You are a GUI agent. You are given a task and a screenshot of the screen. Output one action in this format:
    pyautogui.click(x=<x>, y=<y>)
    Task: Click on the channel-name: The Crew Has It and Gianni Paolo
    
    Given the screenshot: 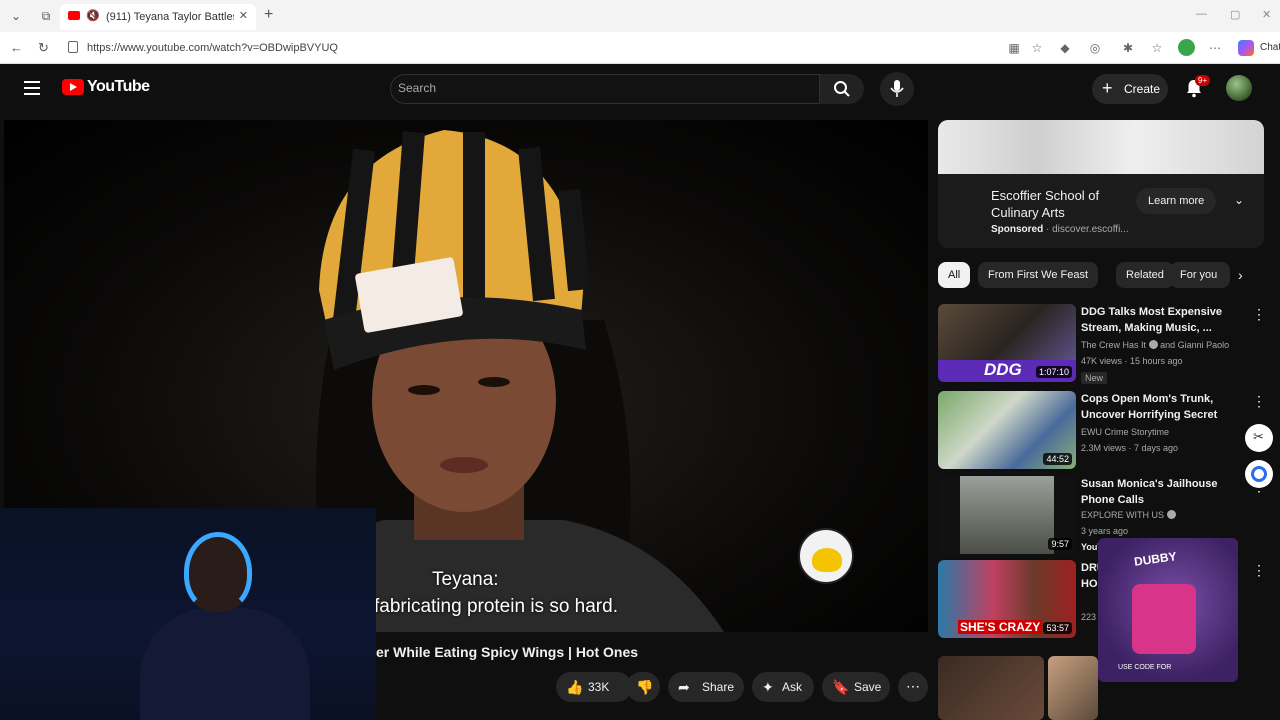 What is the action you would take?
    pyautogui.click(x=1155, y=345)
    